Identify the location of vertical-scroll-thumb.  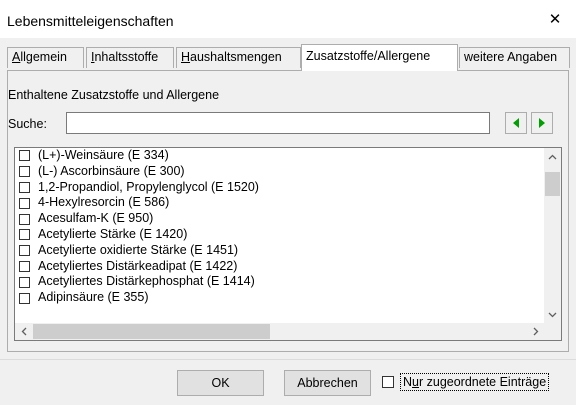
(552, 184).